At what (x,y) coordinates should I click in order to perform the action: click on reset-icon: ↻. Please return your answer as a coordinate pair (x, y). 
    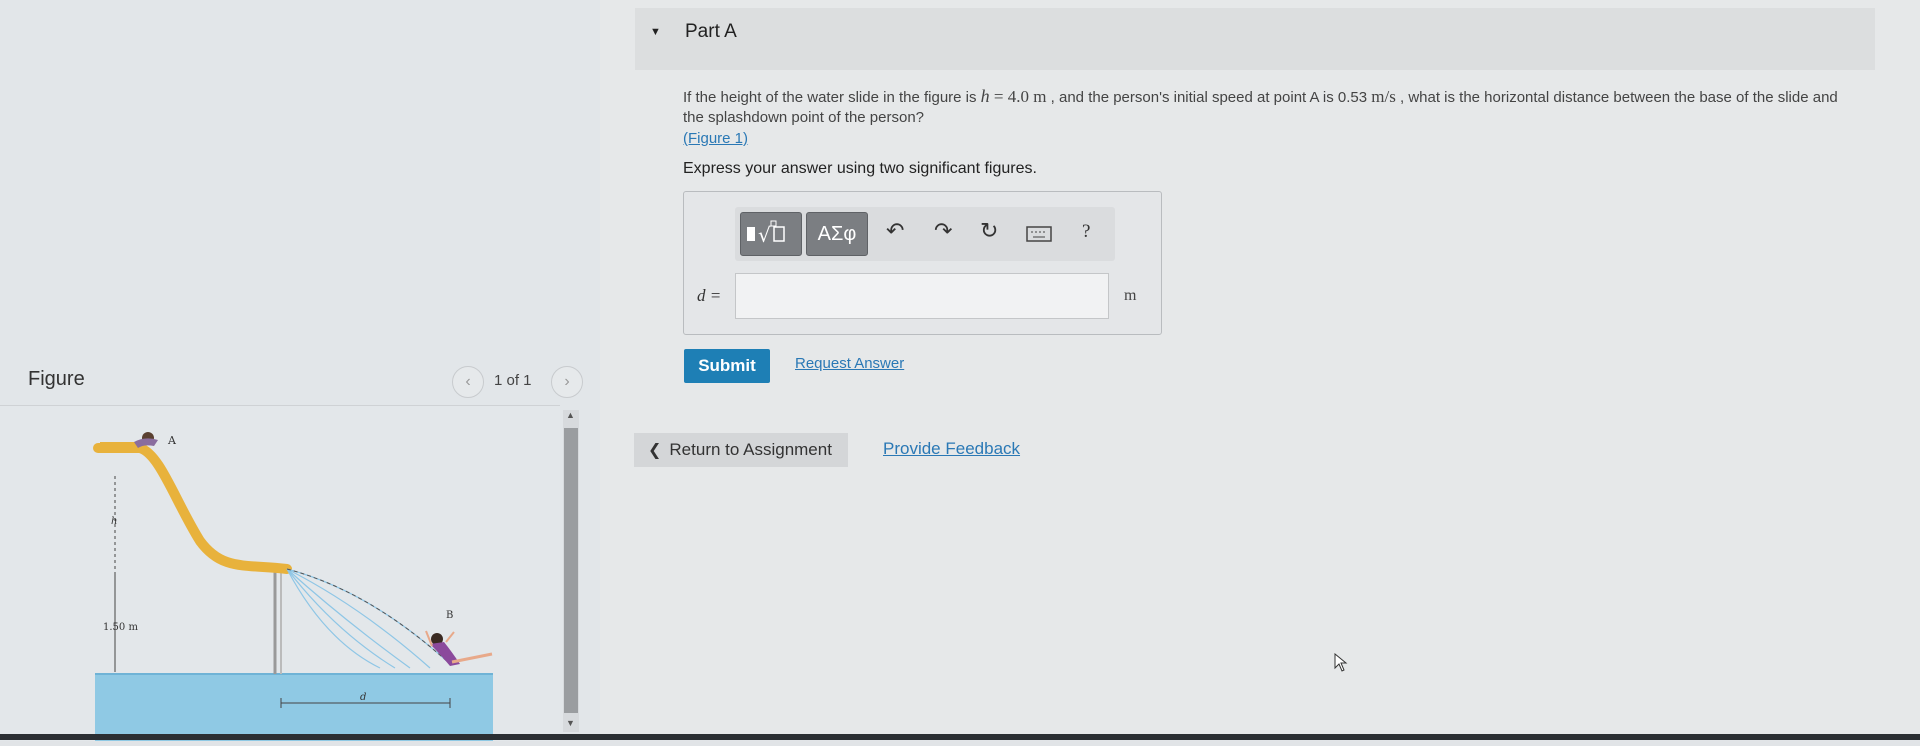
    Looking at the image, I should click on (989, 231).